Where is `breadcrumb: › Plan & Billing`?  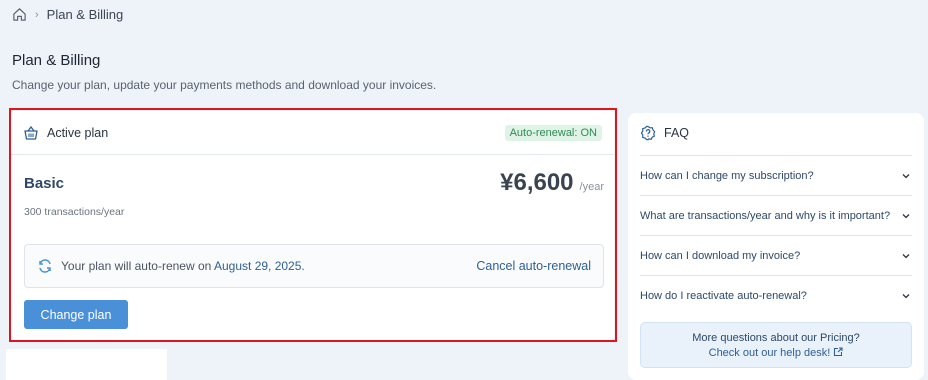 breadcrumb: › Plan & Billing is located at coordinates (67, 14).